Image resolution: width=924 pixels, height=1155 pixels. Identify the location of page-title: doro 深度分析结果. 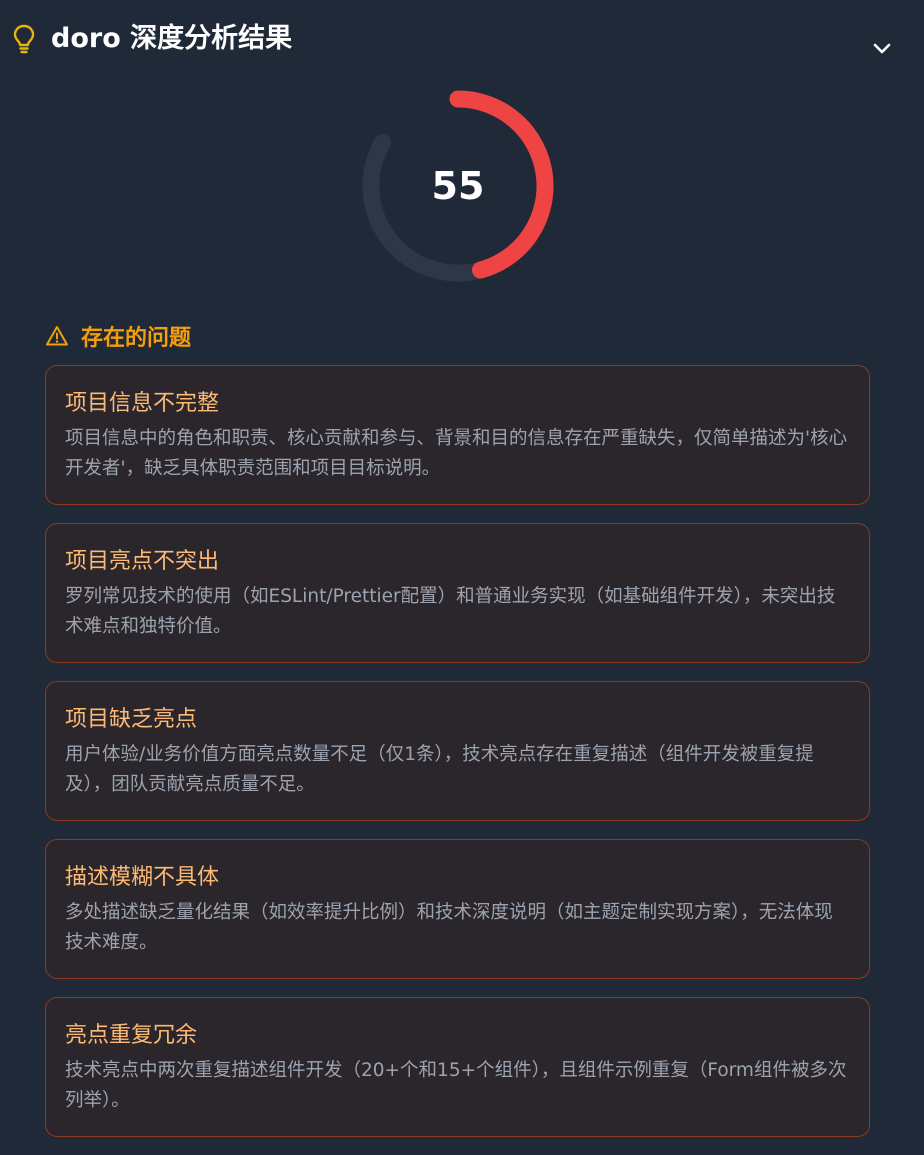
(172, 38).